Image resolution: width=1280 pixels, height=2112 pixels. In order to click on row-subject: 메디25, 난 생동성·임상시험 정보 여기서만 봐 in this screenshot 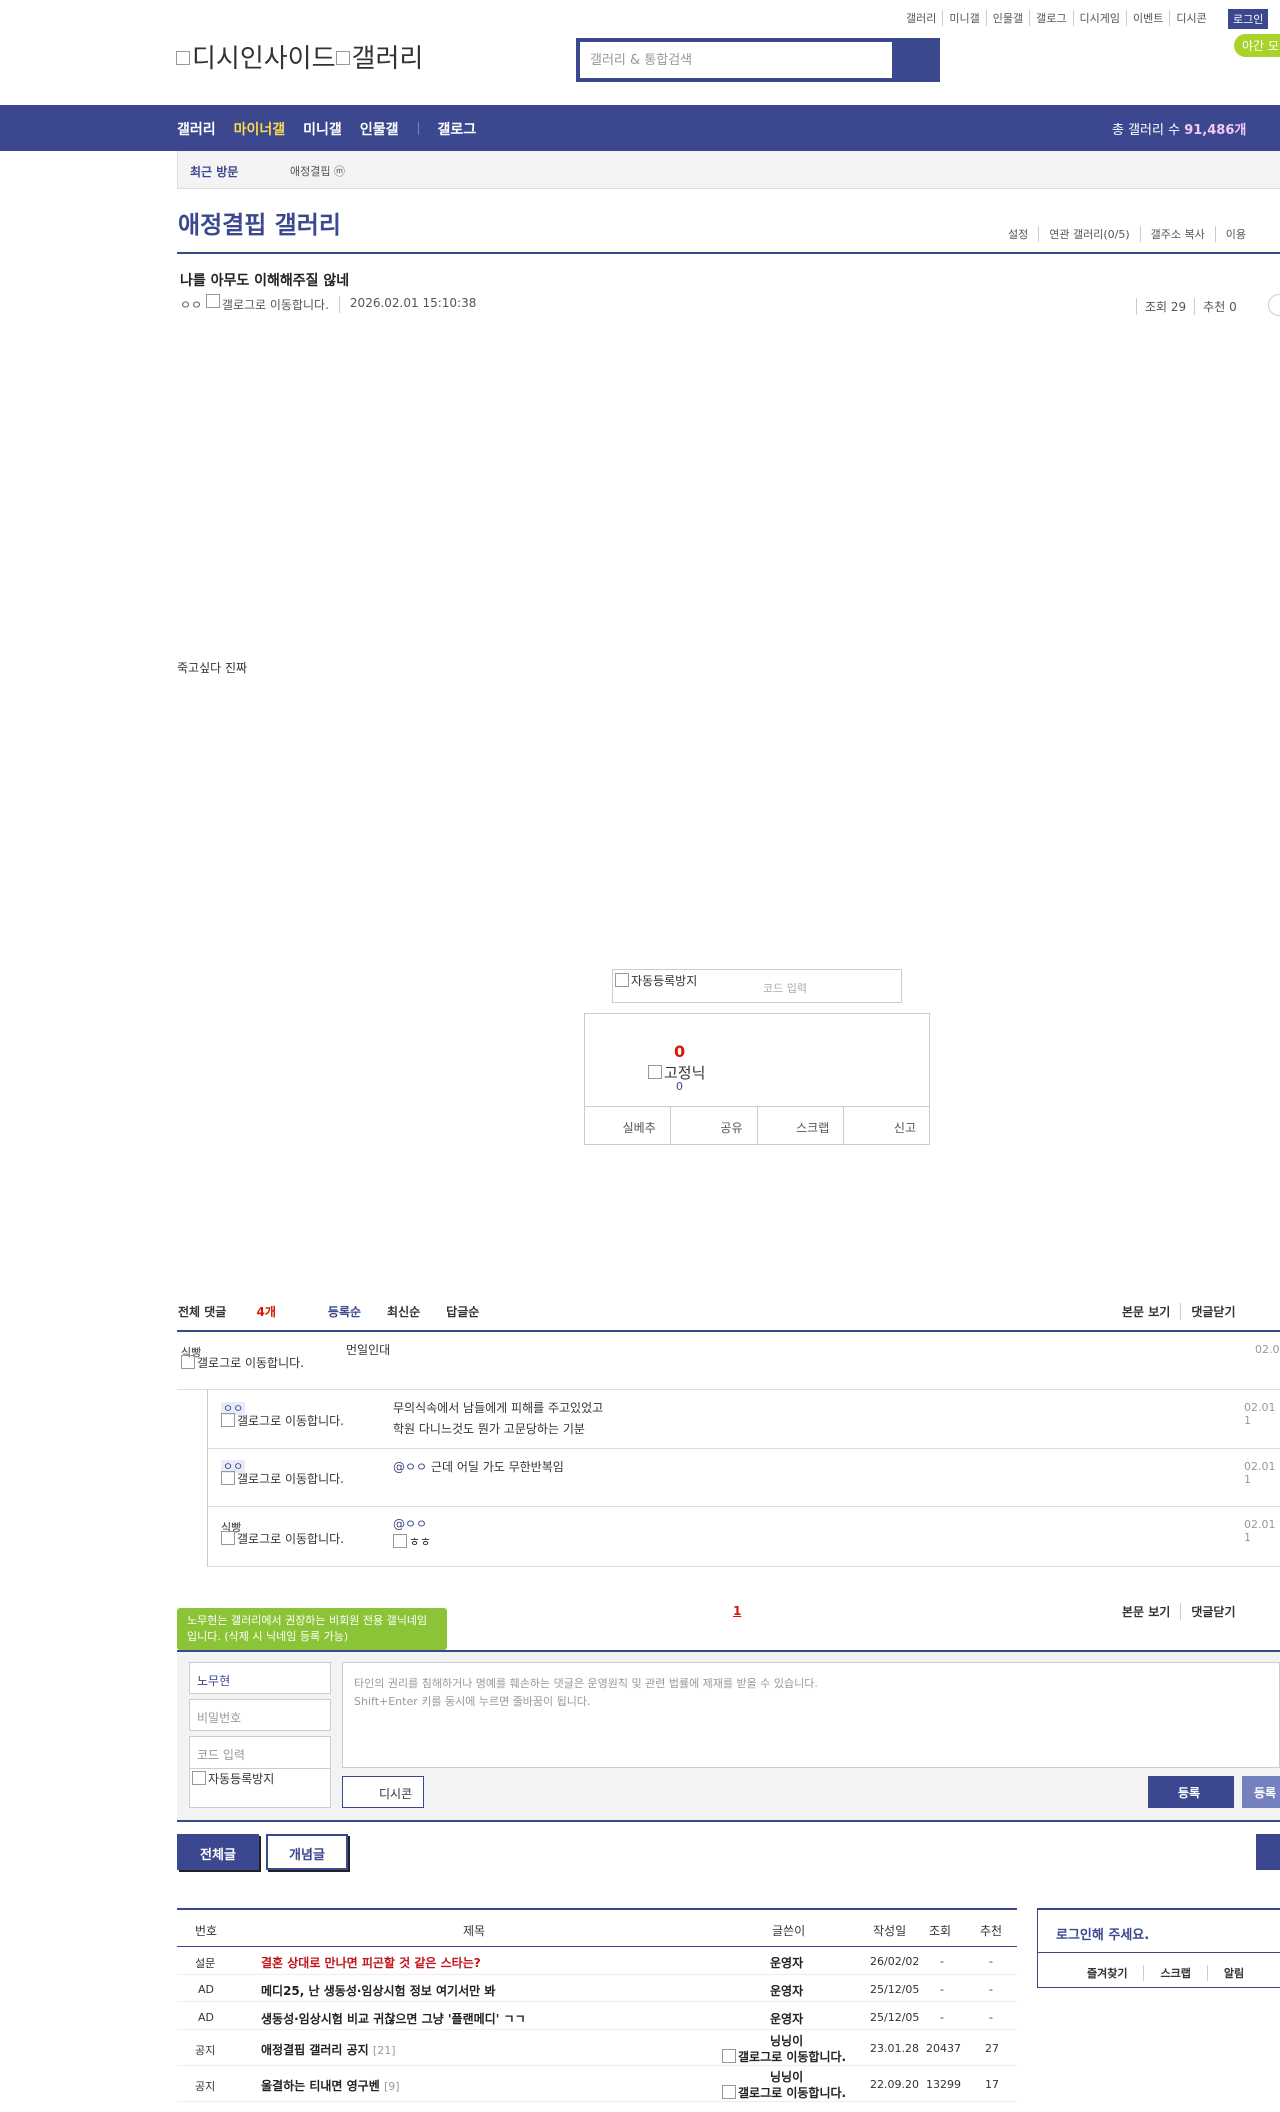, I will do `click(378, 1990)`.